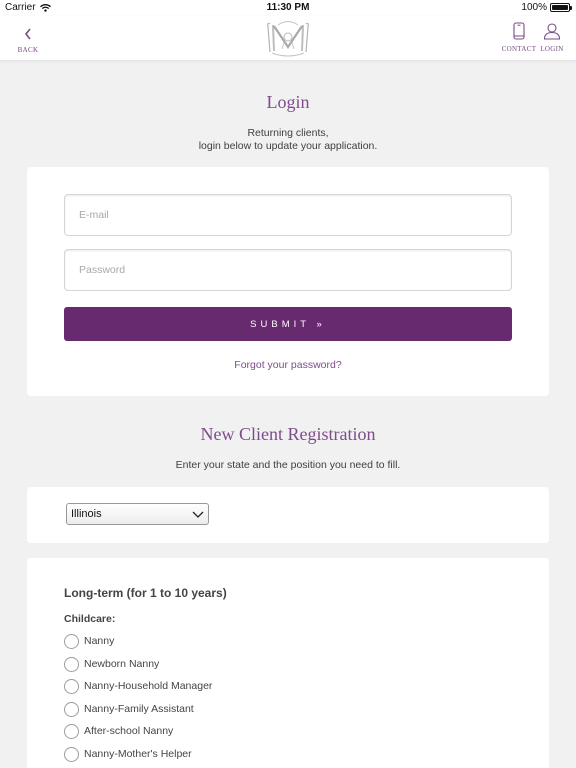  Describe the element at coordinates (148, 686) in the screenshot. I see `radio-label: Nanny-Household Manager` at that location.